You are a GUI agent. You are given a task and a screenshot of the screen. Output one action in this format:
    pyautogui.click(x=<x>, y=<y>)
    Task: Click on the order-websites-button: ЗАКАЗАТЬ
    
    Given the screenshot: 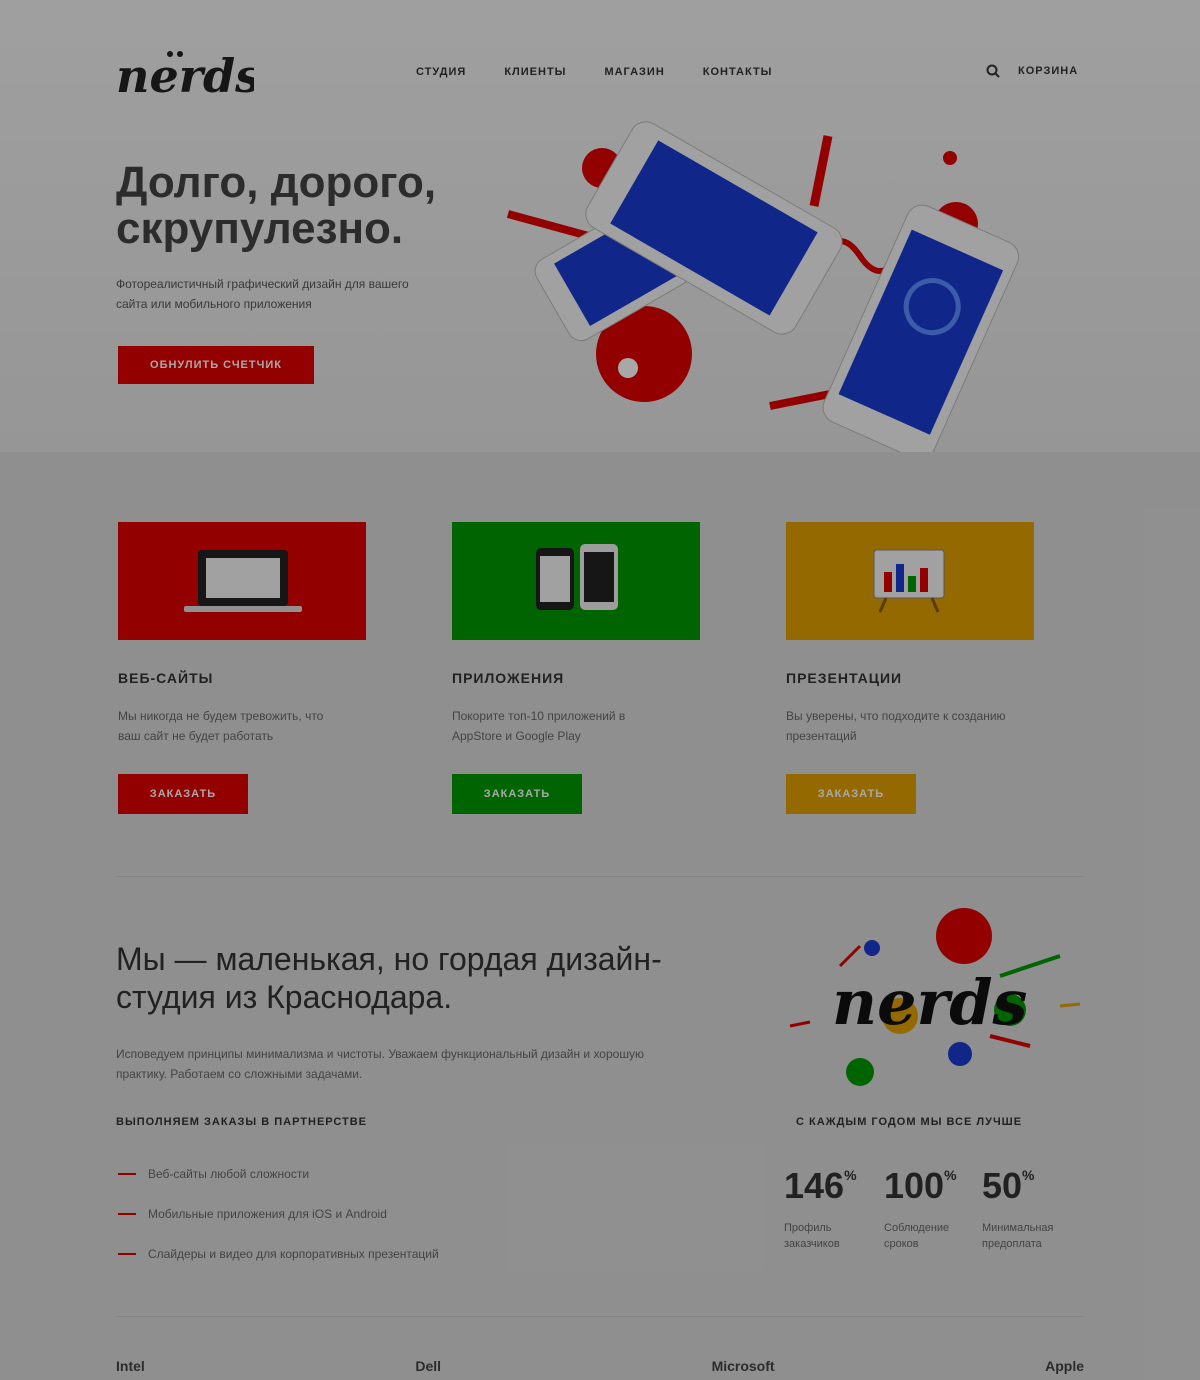 What is the action you would take?
    pyautogui.click(x=183, y=794)
    